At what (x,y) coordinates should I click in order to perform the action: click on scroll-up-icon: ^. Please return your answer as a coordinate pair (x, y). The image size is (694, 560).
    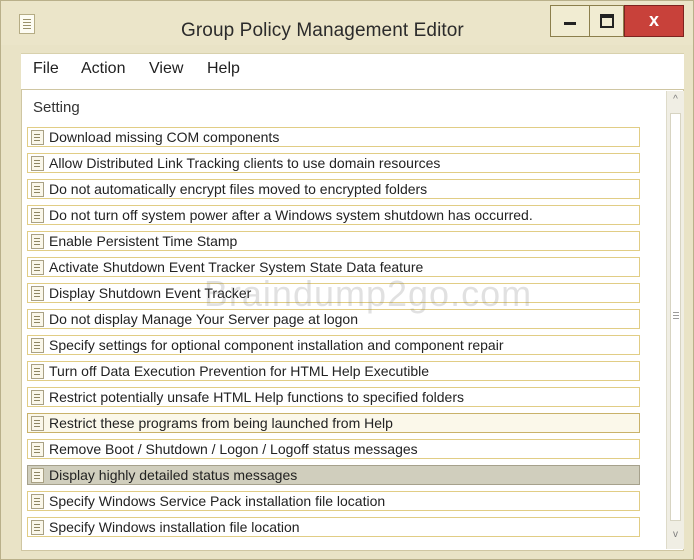
    Looking at the image, I should click on (675, 101).